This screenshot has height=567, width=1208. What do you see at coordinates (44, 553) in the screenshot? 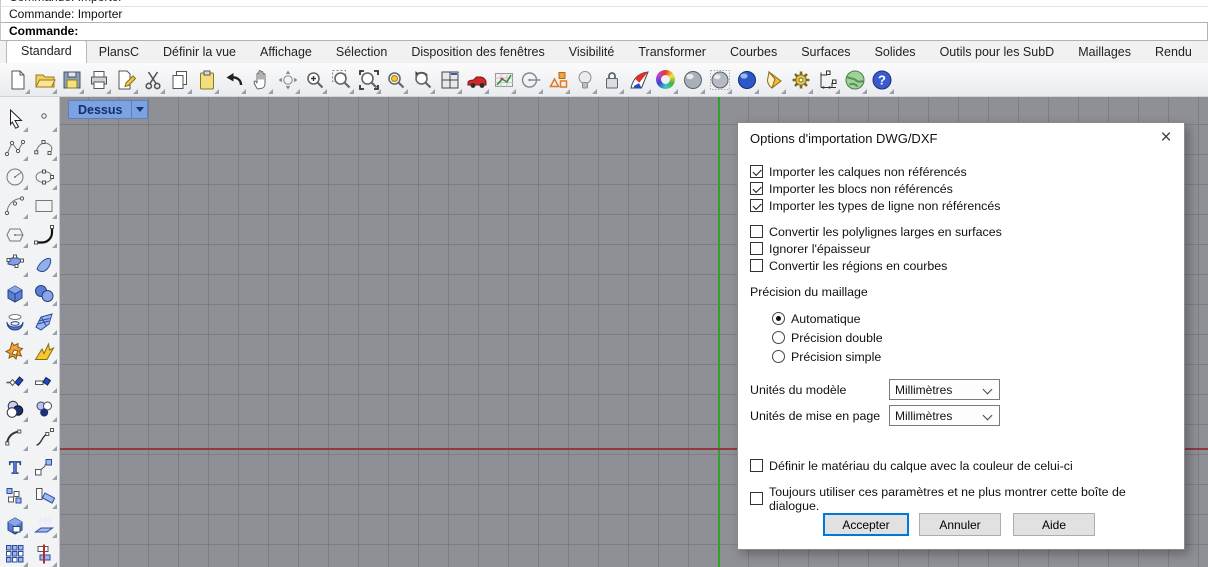
I see `section-icon` at bounding box center [44, 553].